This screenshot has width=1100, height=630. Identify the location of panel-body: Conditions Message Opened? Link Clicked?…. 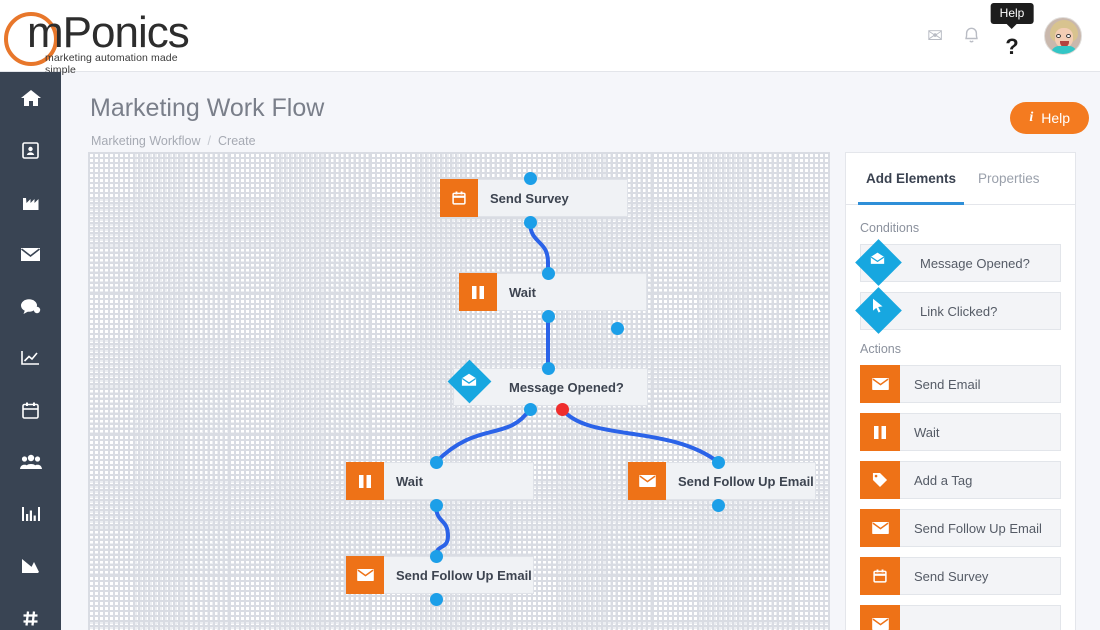
(960, 417).